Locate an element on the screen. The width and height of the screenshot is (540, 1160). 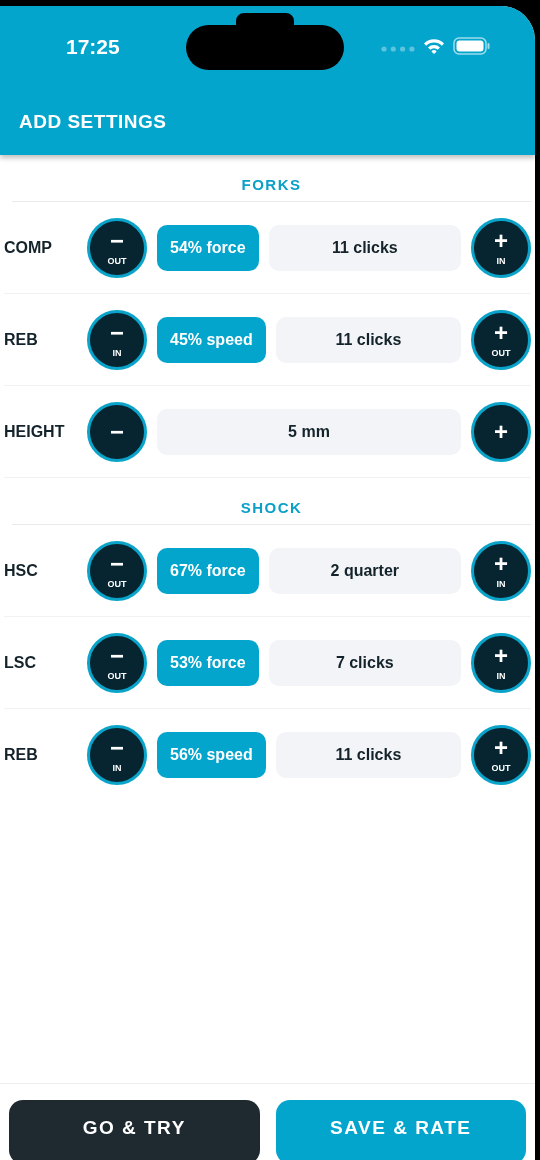
setting-label: COMP is located at coordinates (28, 247).